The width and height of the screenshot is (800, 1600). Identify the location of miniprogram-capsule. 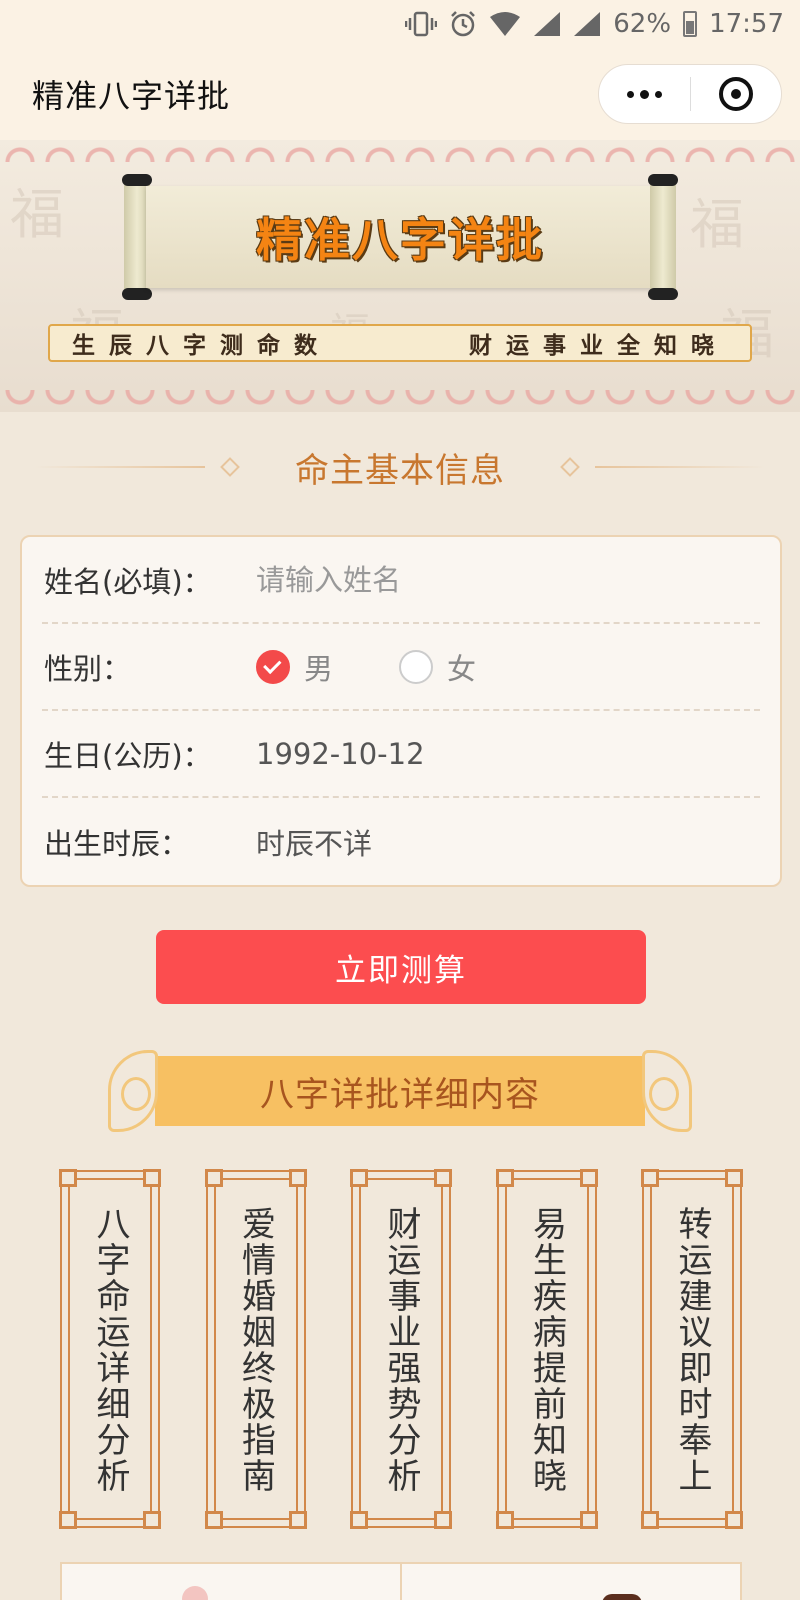
(690, 94).